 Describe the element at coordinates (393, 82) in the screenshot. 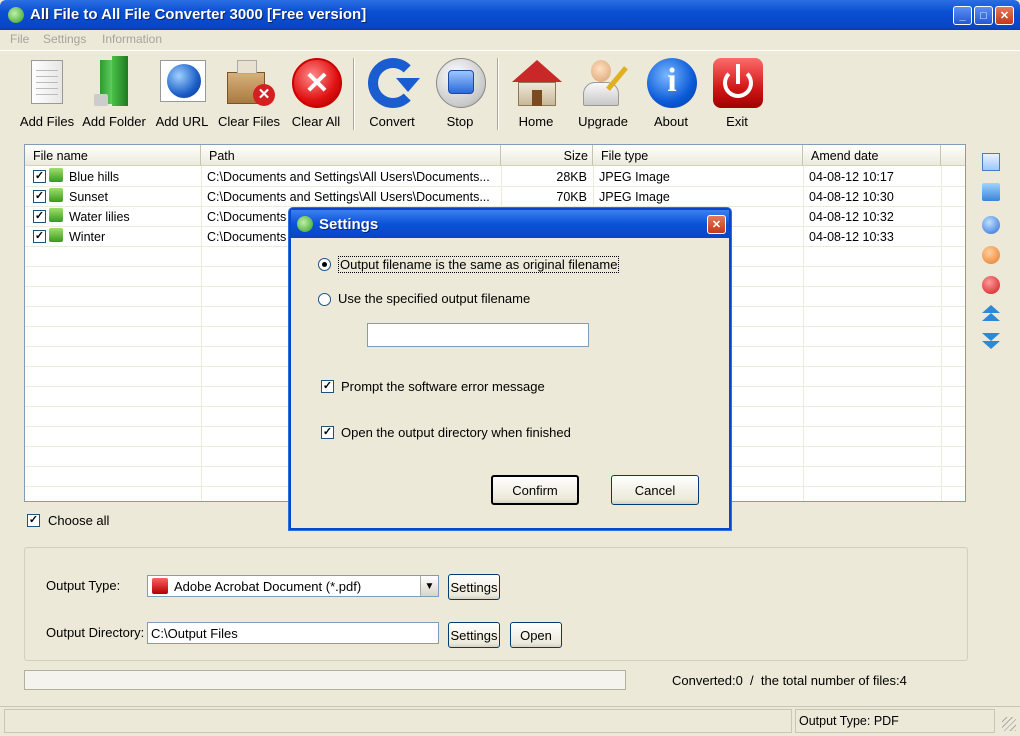

I see `convert-icon` at that location.